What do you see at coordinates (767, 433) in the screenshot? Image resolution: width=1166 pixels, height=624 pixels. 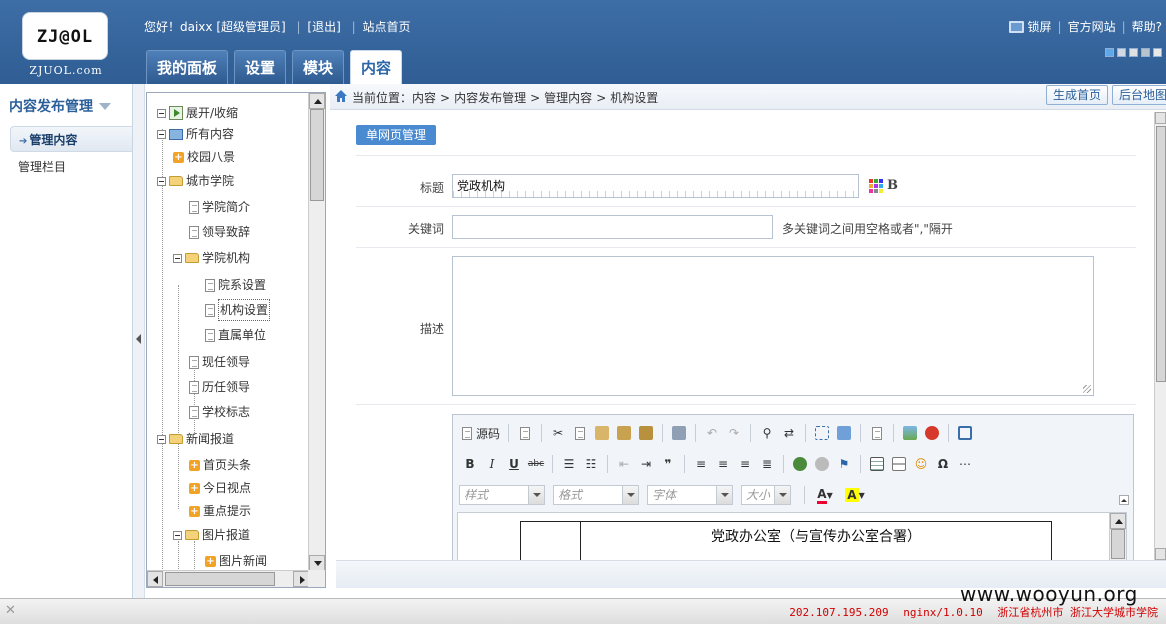 I see `find-button: ⚲` at bounding box center [767, 433].